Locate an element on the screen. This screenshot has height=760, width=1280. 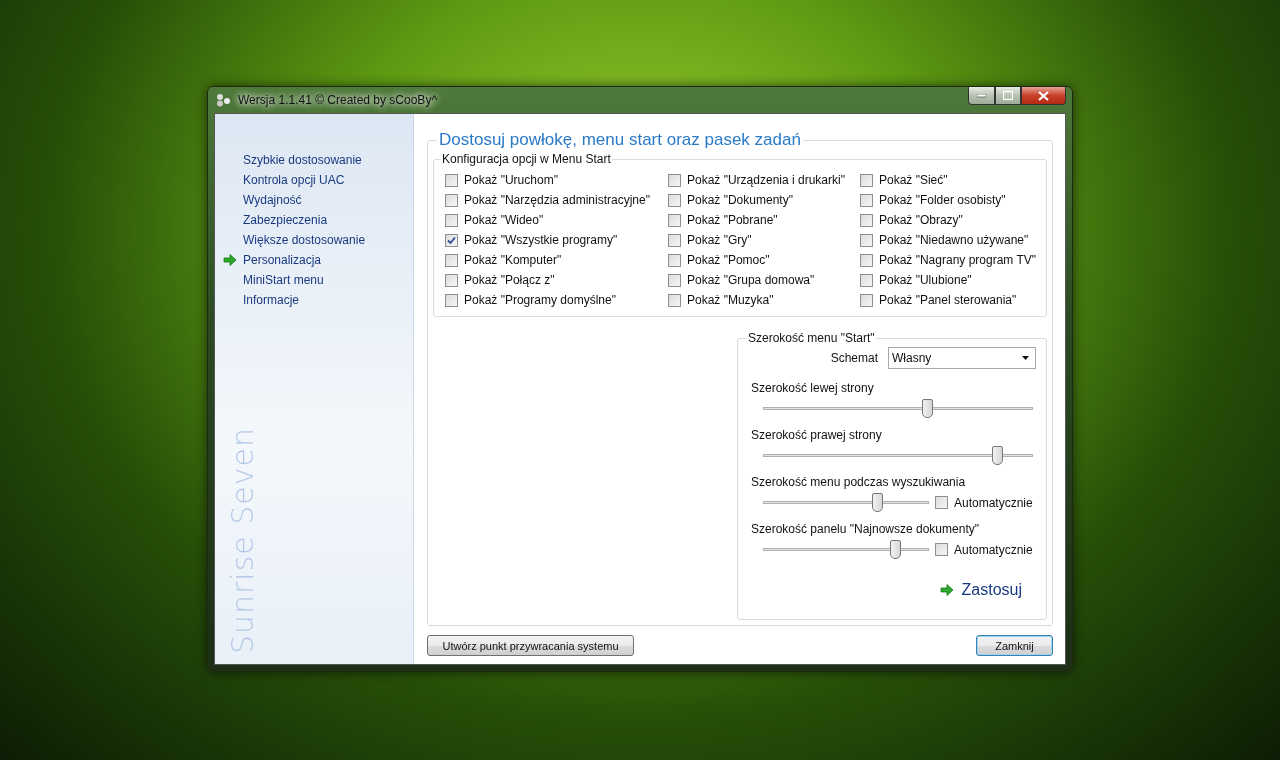
group-title: Szerokość menu "Start" is located at coordinates (811, 338).